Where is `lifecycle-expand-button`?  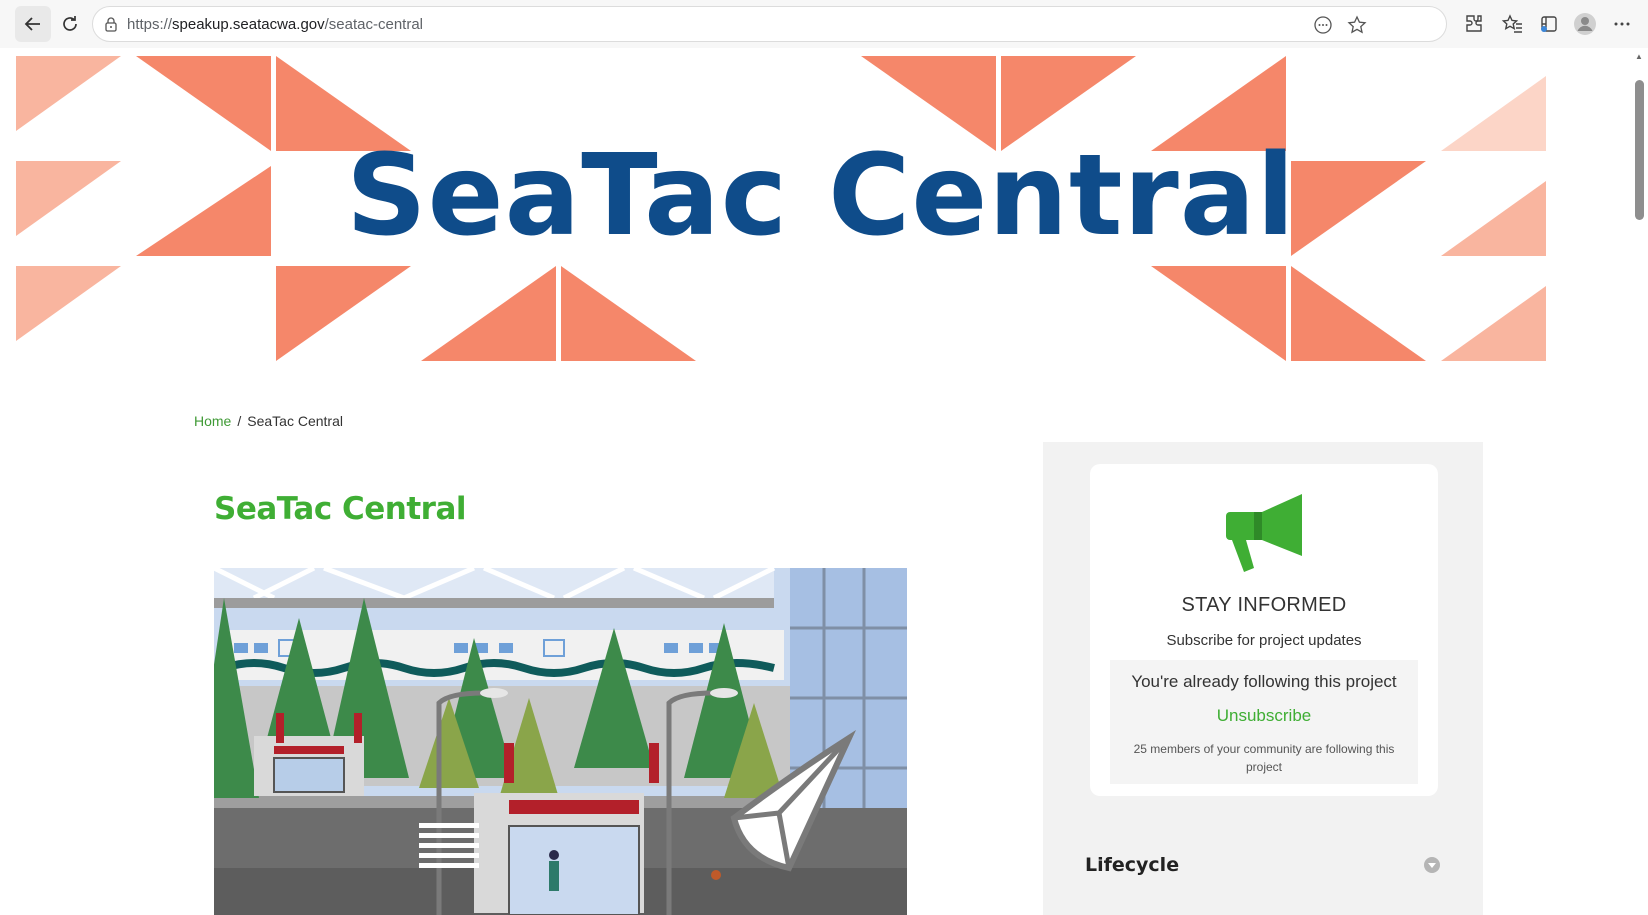 lifecycle-expand-button is located at coordinates (1432, 865).